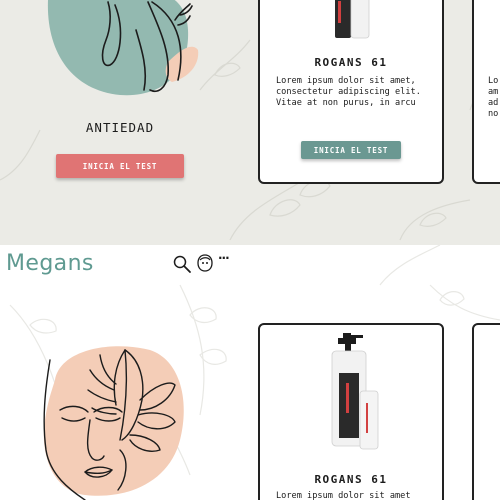 Image resolution: width=500 pixels, height=500 pixels. I want to click on face-illustration-top, so click(123, 48).